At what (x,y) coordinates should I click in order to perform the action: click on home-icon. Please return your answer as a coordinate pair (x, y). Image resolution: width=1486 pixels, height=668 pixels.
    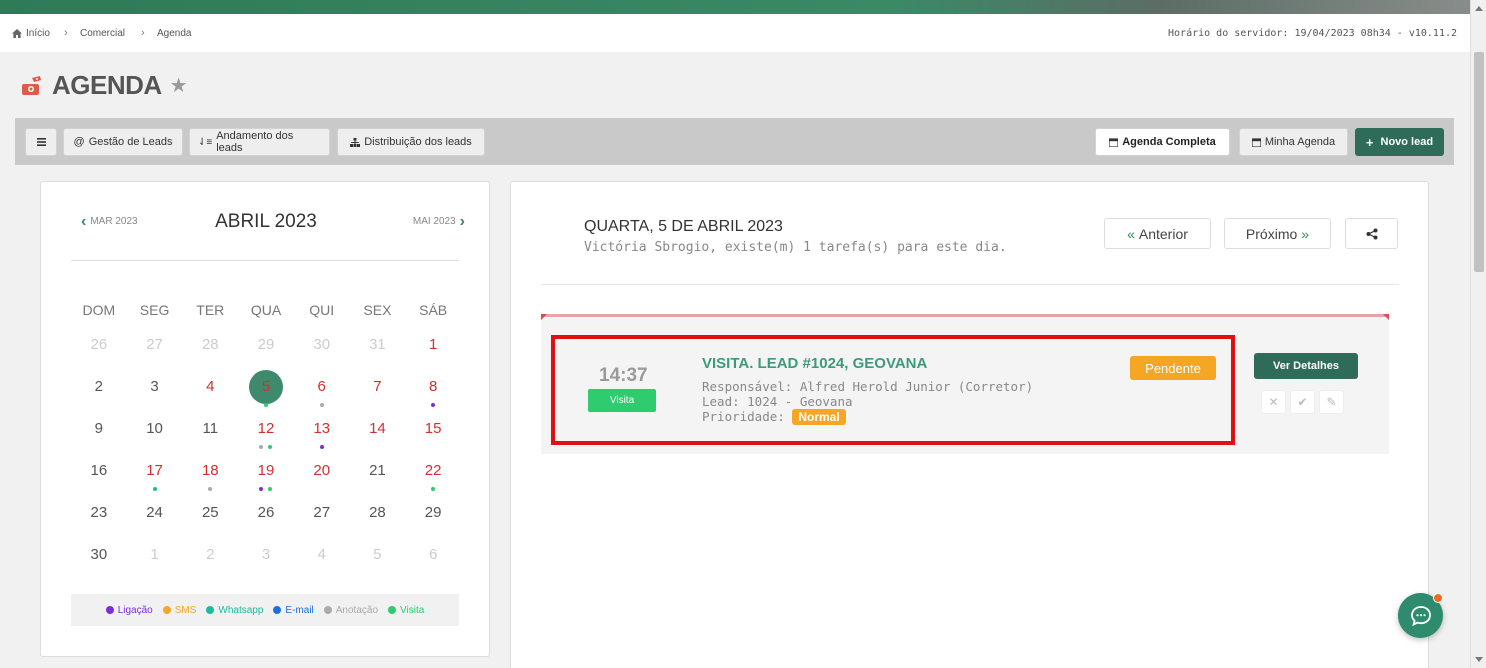
    Looking at the image, I should click on (17, 33).